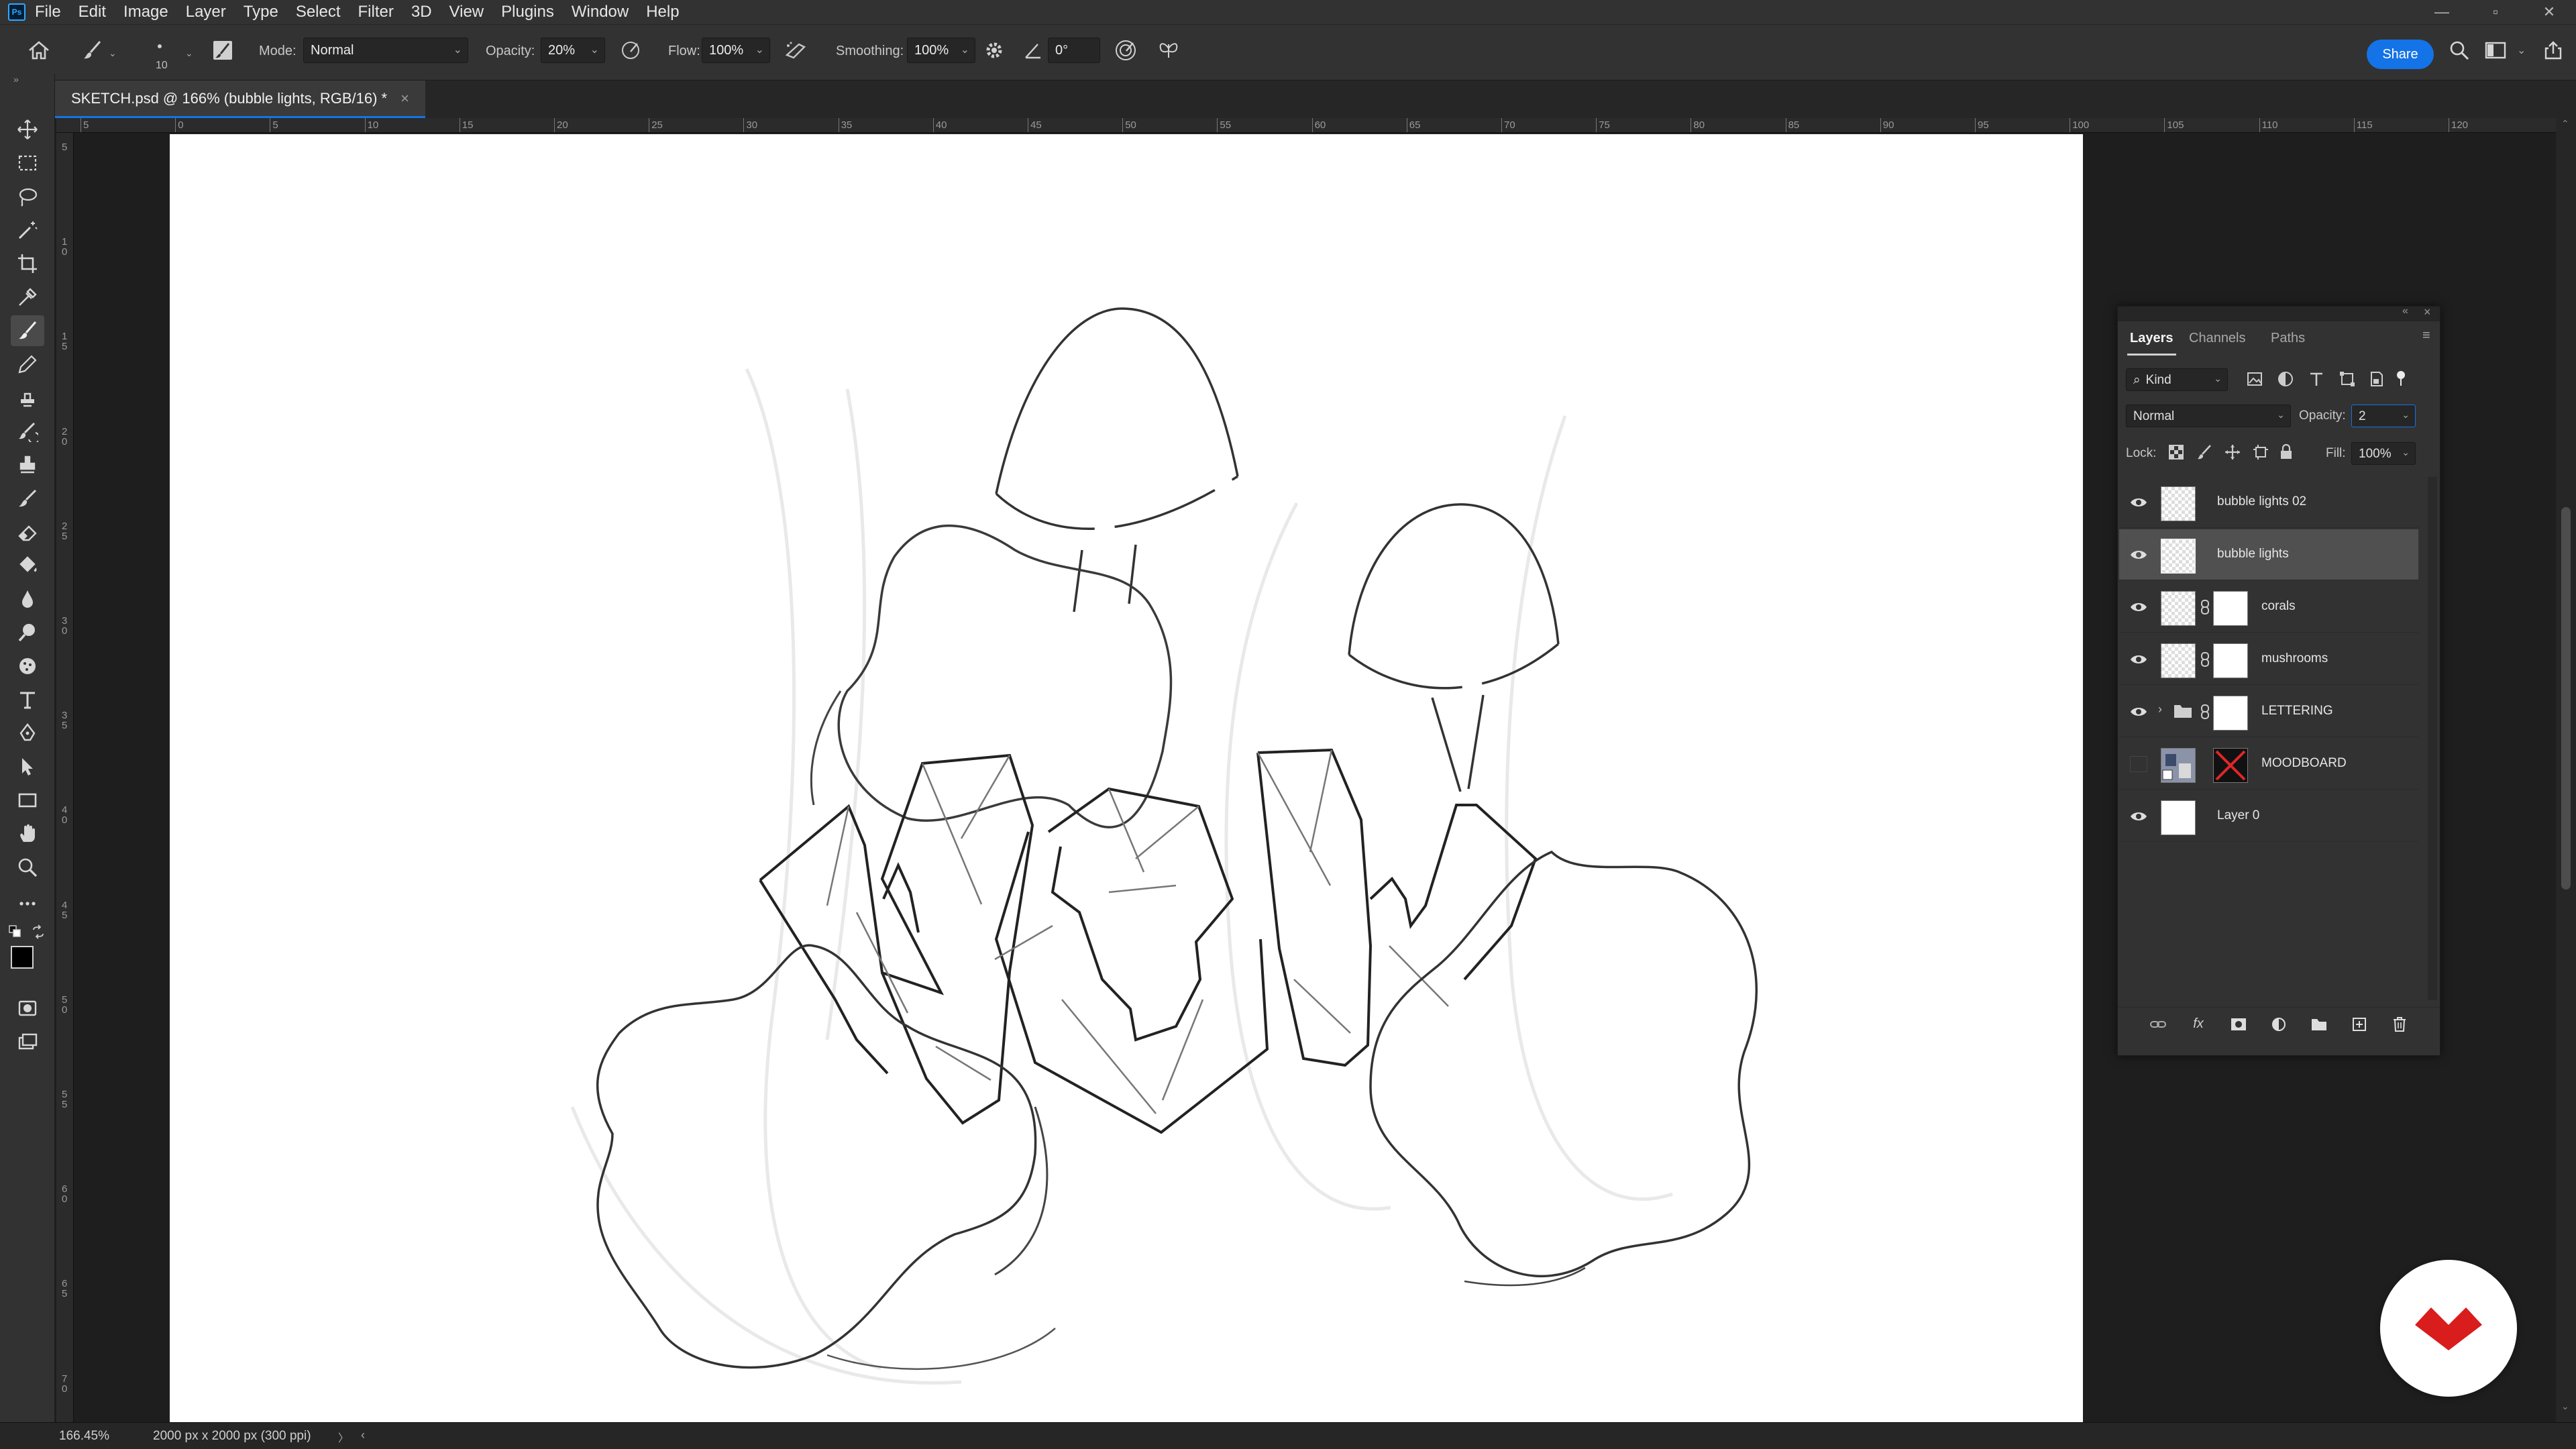  I want to click on layer-filter-kind-select: ⌕ Kind ⌄, so click(2177, 379).